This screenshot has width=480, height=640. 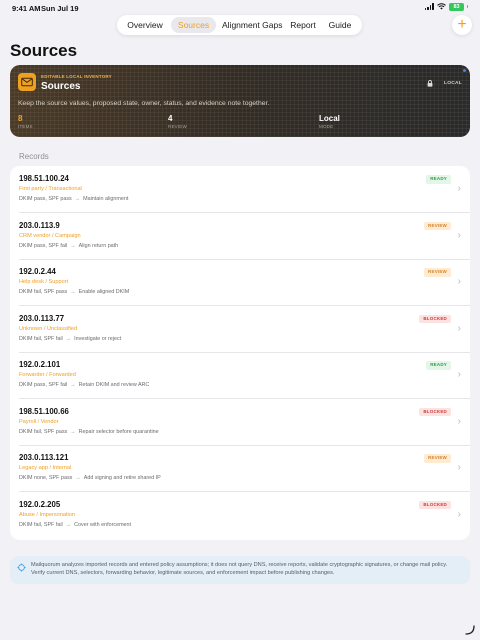 I want to click on record-action: Enable aligned DKIM, so click(x=104, y=292).